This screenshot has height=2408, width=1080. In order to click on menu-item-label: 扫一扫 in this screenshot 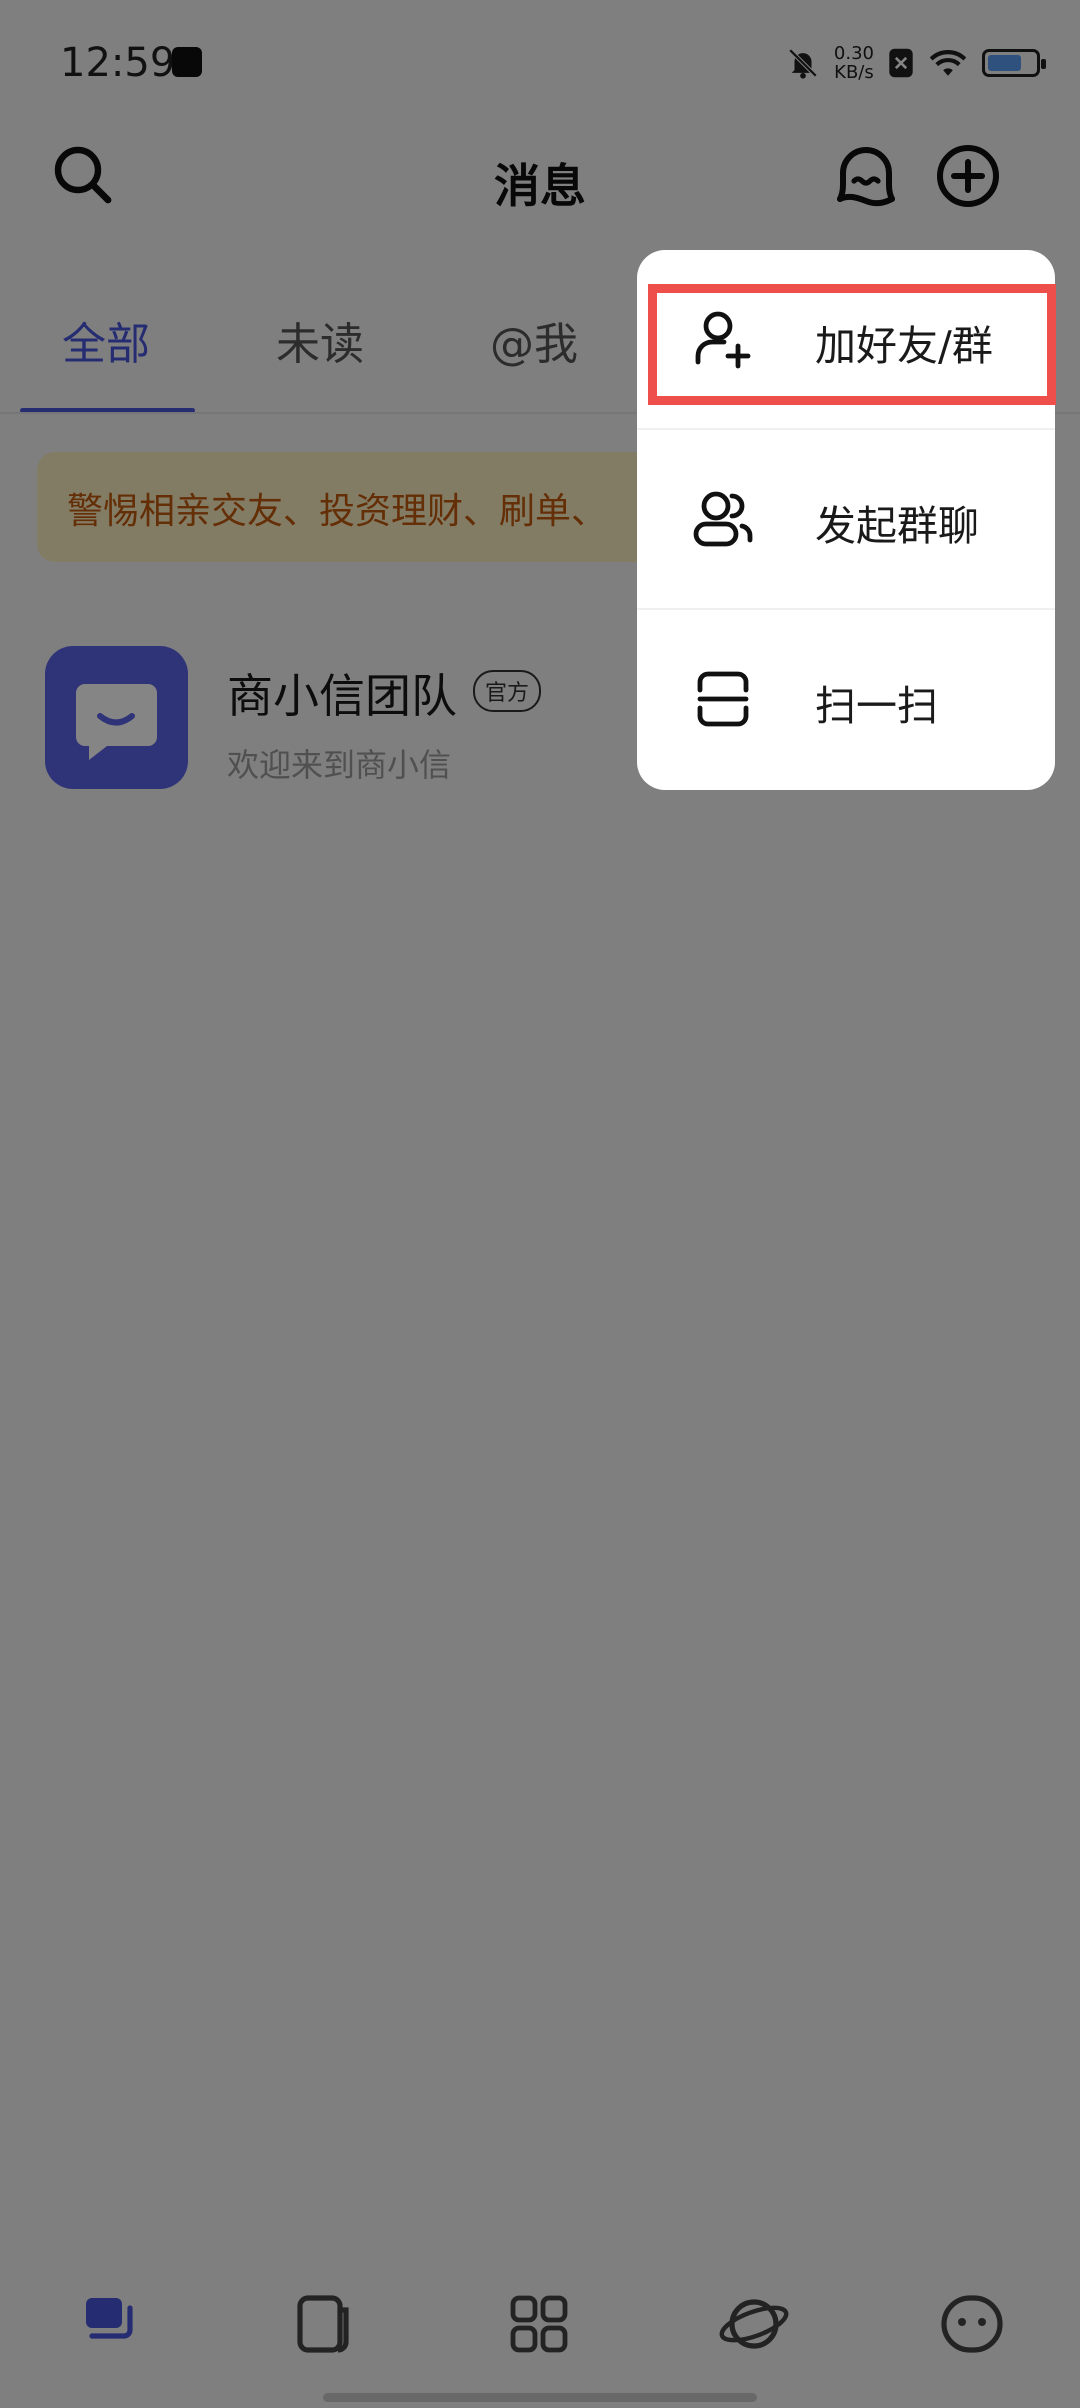, I will do `click(876, 706)`.